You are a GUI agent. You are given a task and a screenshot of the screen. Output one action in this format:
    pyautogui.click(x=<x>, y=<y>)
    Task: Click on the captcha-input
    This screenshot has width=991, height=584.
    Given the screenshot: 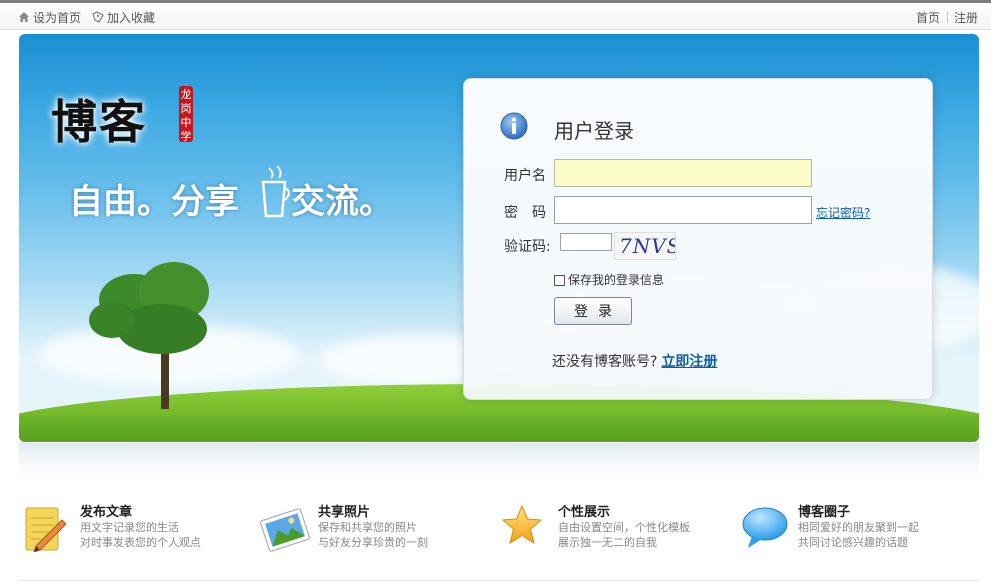 What is the action you would take?
    pyautogui.click(x=586, y=242)
    